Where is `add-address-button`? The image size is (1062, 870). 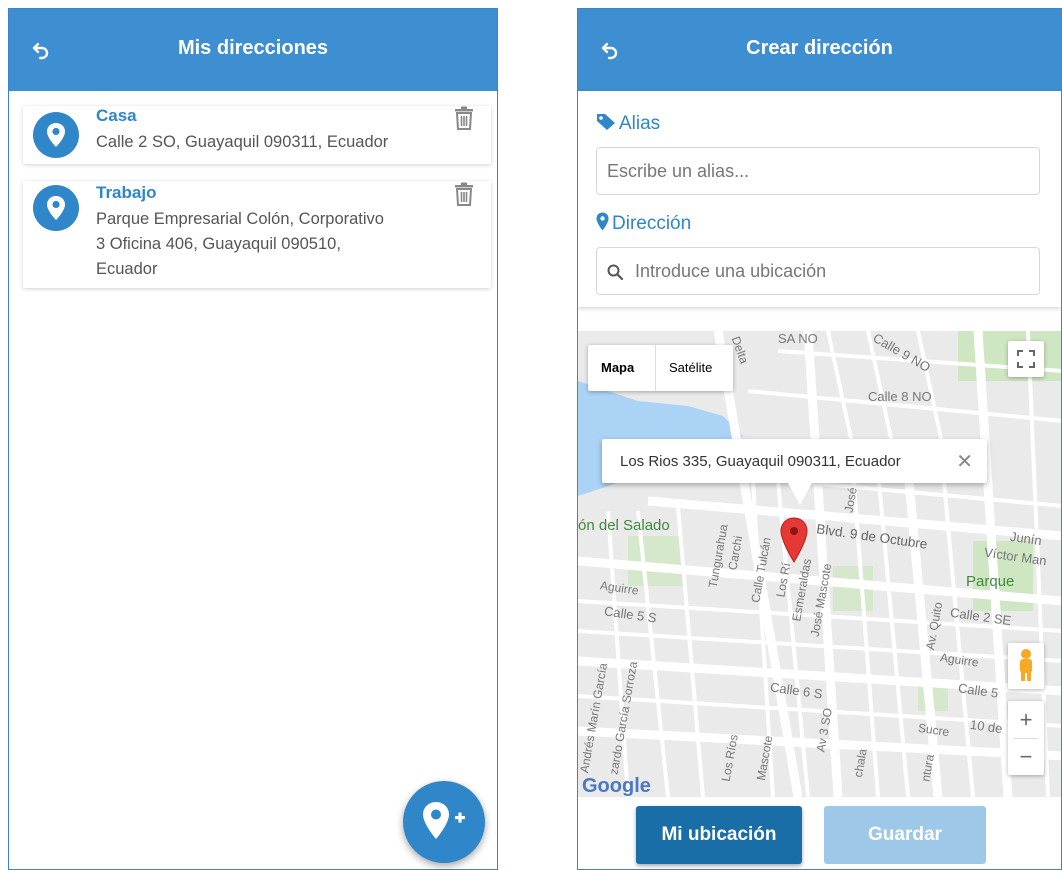
add-address-button is located at coordinates (444, 822).